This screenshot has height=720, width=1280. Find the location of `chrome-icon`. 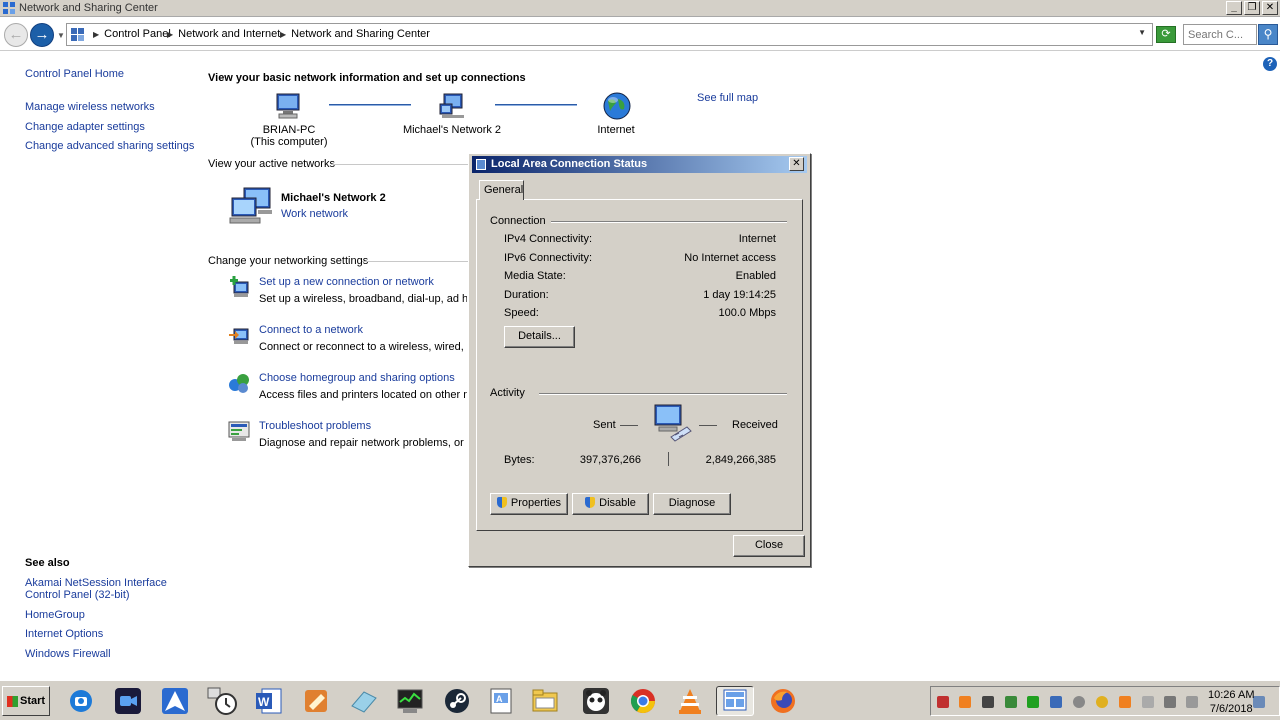

chrome-icon is located at coordinates (643, 701).